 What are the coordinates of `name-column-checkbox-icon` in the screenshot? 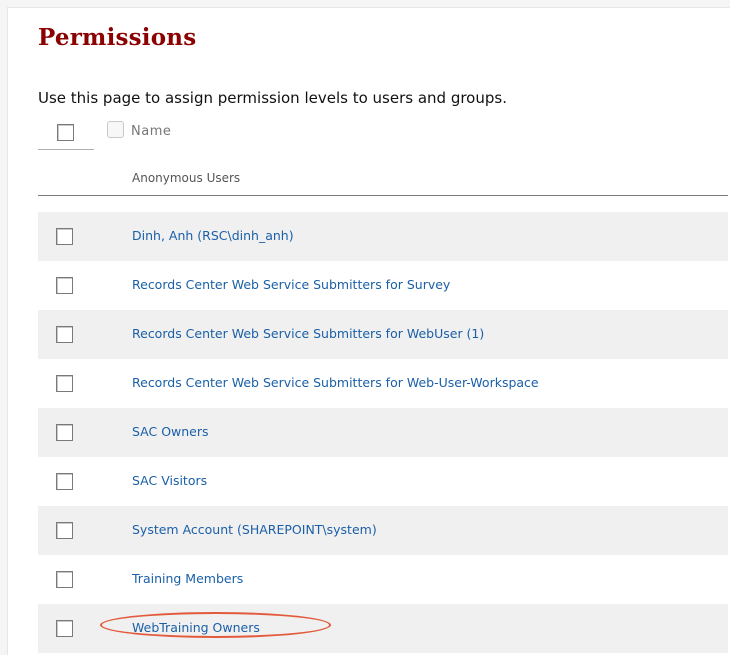 It's located at (115, 129).